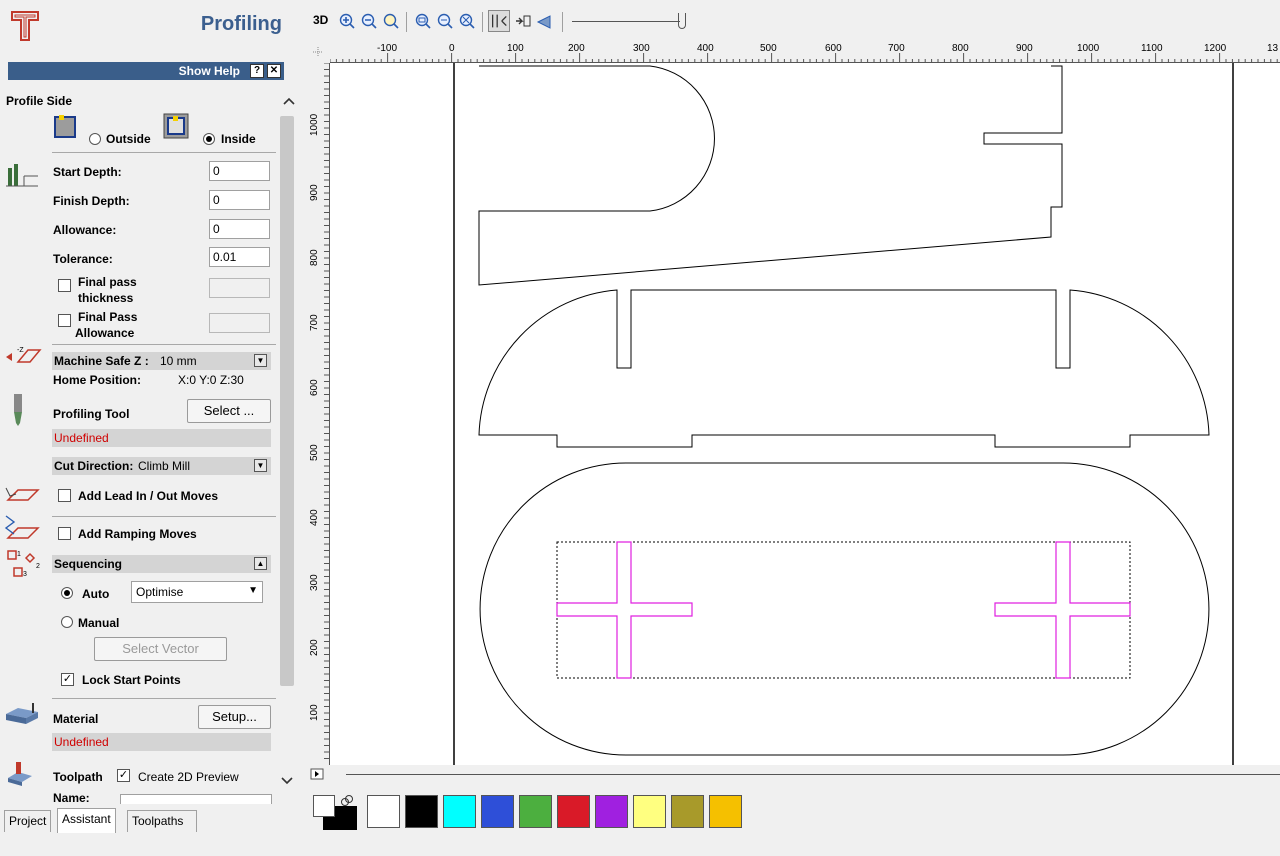 The height and width of the screenshot is (856, 1280). What do you see at coordinates (64, 320) in the screenshot?
I see `final-pass-allowance-checkbox` at bounding box center [64, 320].